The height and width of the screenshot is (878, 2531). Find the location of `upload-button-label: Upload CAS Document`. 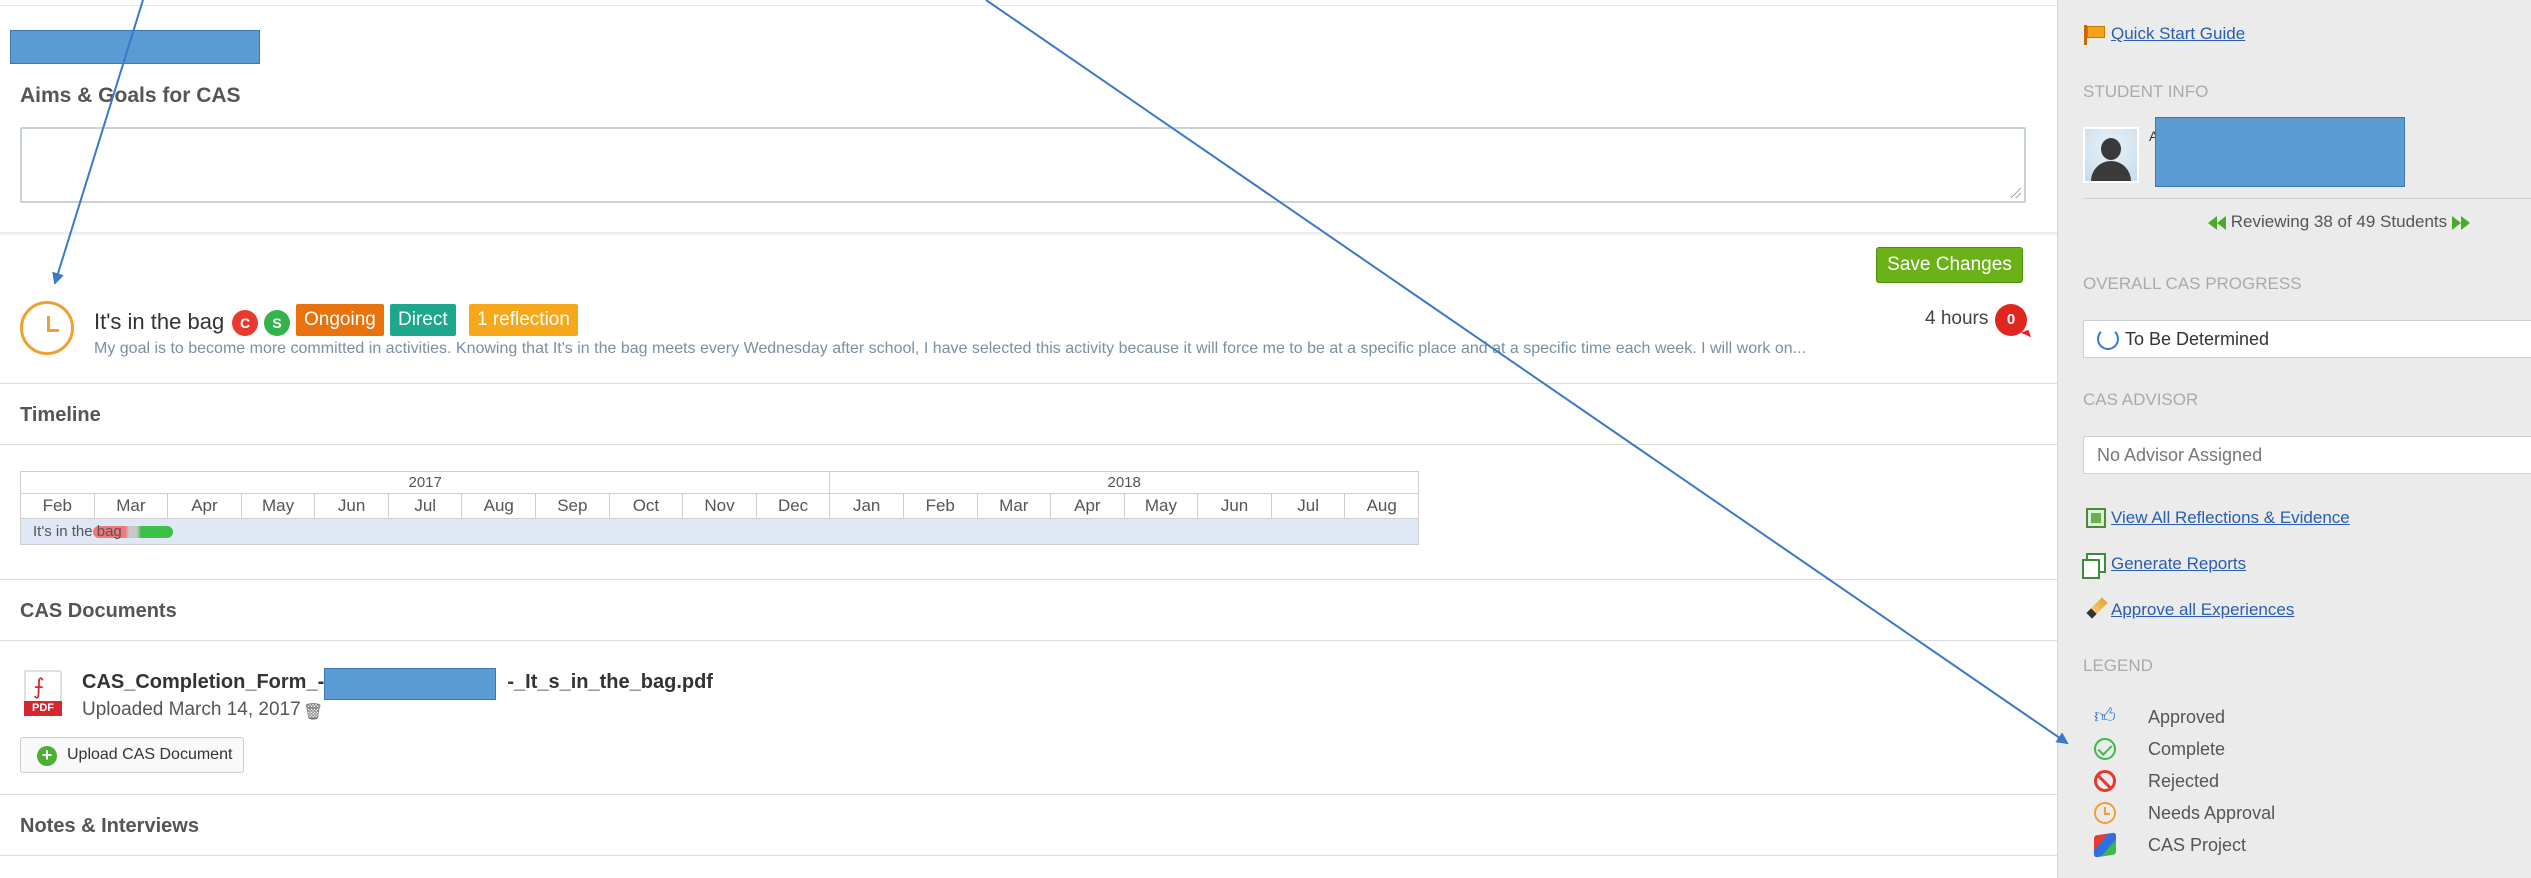

upload-button-label: Upload CAS Document is located at coordinates (150, 754).